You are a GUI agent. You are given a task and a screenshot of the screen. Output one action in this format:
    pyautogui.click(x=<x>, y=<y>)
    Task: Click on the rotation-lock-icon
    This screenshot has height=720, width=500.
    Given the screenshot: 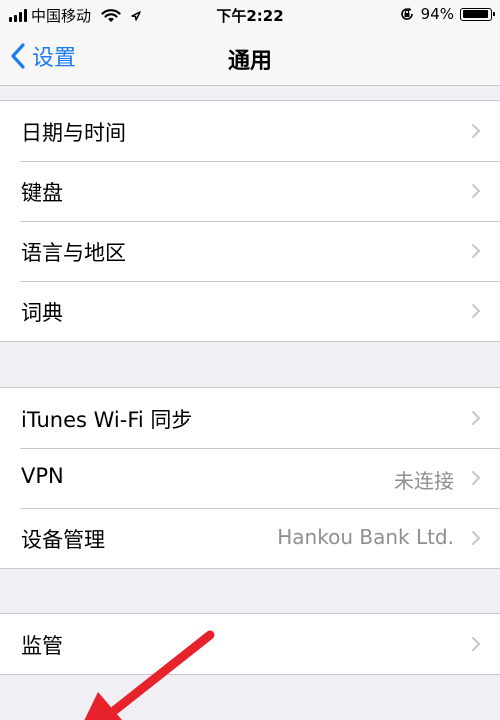 What is the action you would take?
    pyautogui.click(x=406, y=13)
    